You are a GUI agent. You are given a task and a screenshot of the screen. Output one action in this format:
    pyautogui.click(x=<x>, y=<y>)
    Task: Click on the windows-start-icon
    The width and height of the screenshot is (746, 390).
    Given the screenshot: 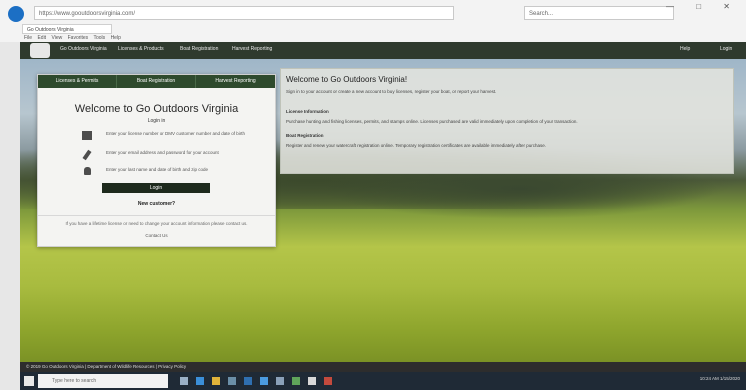 What is the action you would take?
    pyautogui.click(x=29, y=381)
    